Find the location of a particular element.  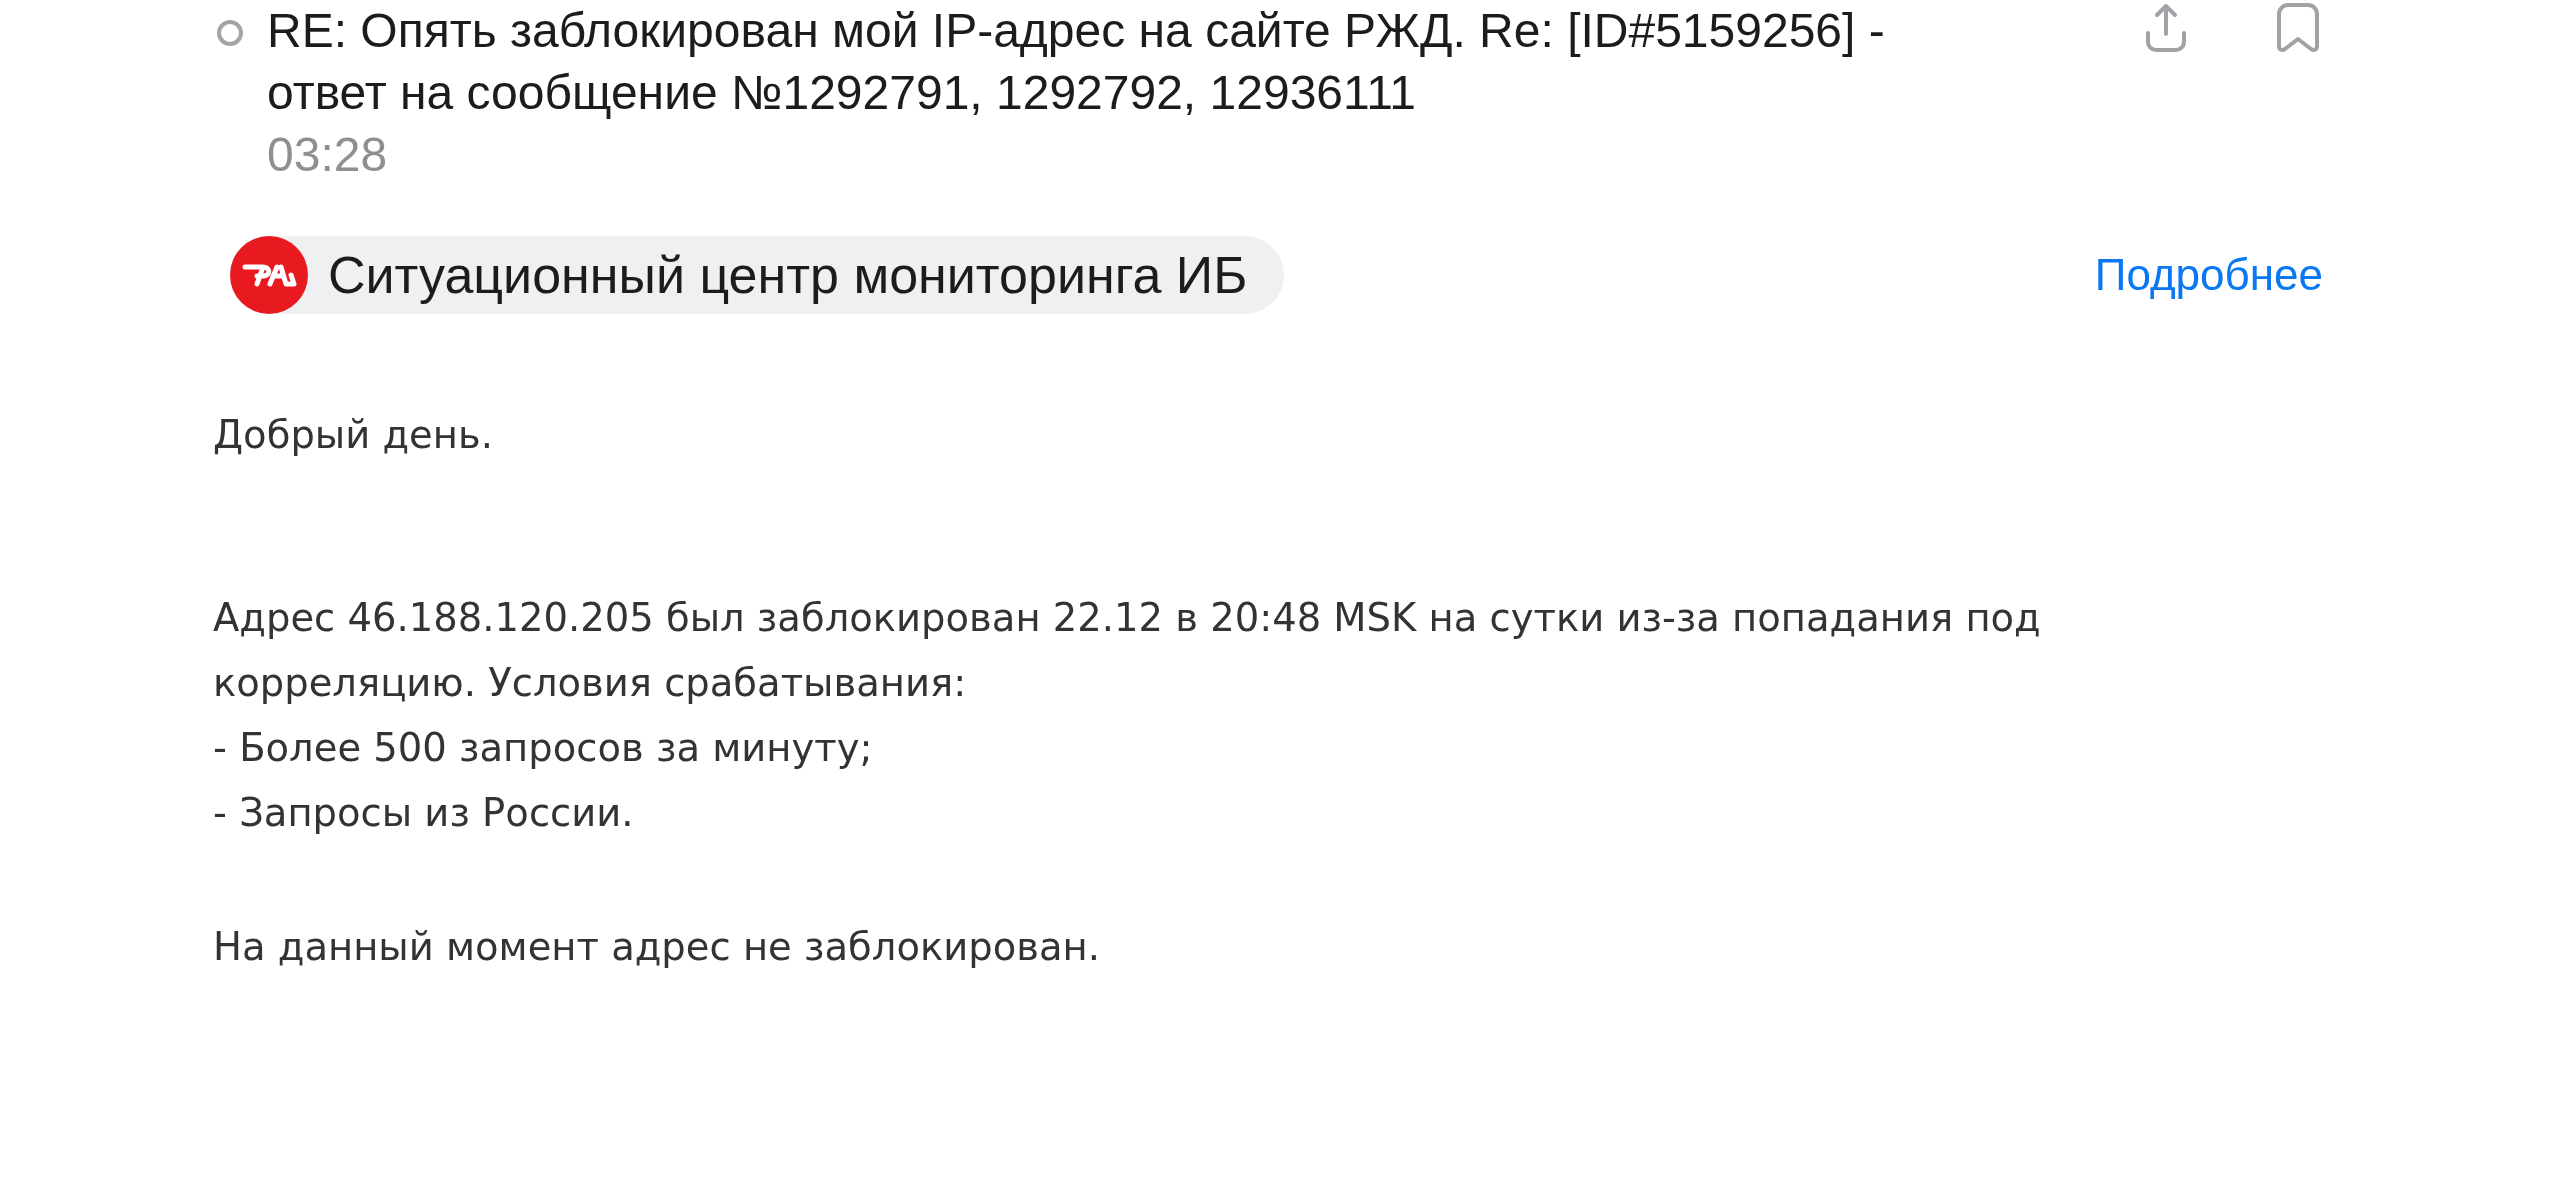

share-icon is located at coordinates (2166, 28).